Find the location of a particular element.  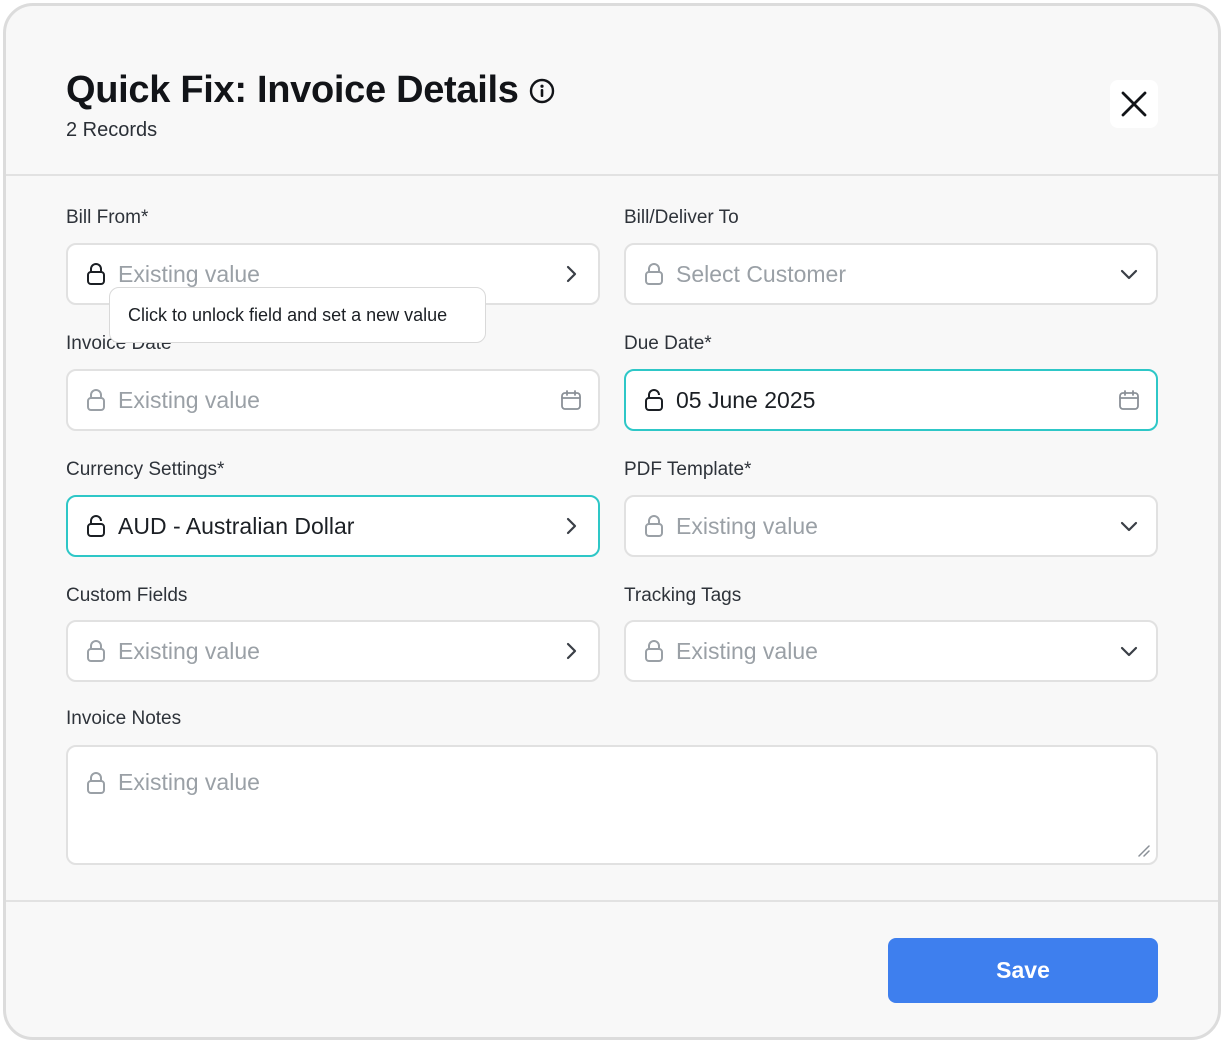

pdf-template-field: Existing value is located at coordinates (891, 526).